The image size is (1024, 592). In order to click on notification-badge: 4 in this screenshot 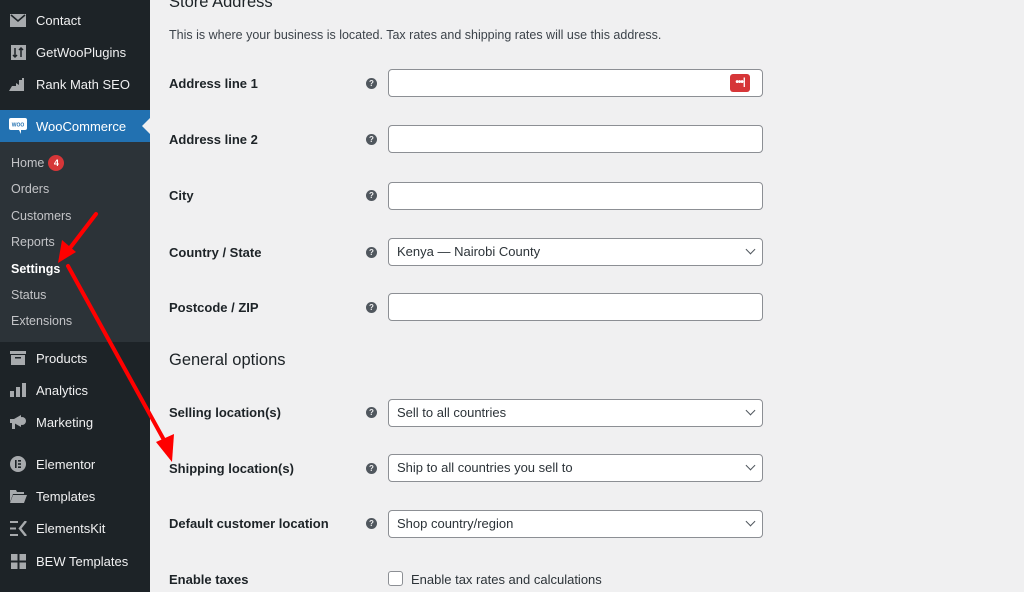, I will do `click(56, 163)`.